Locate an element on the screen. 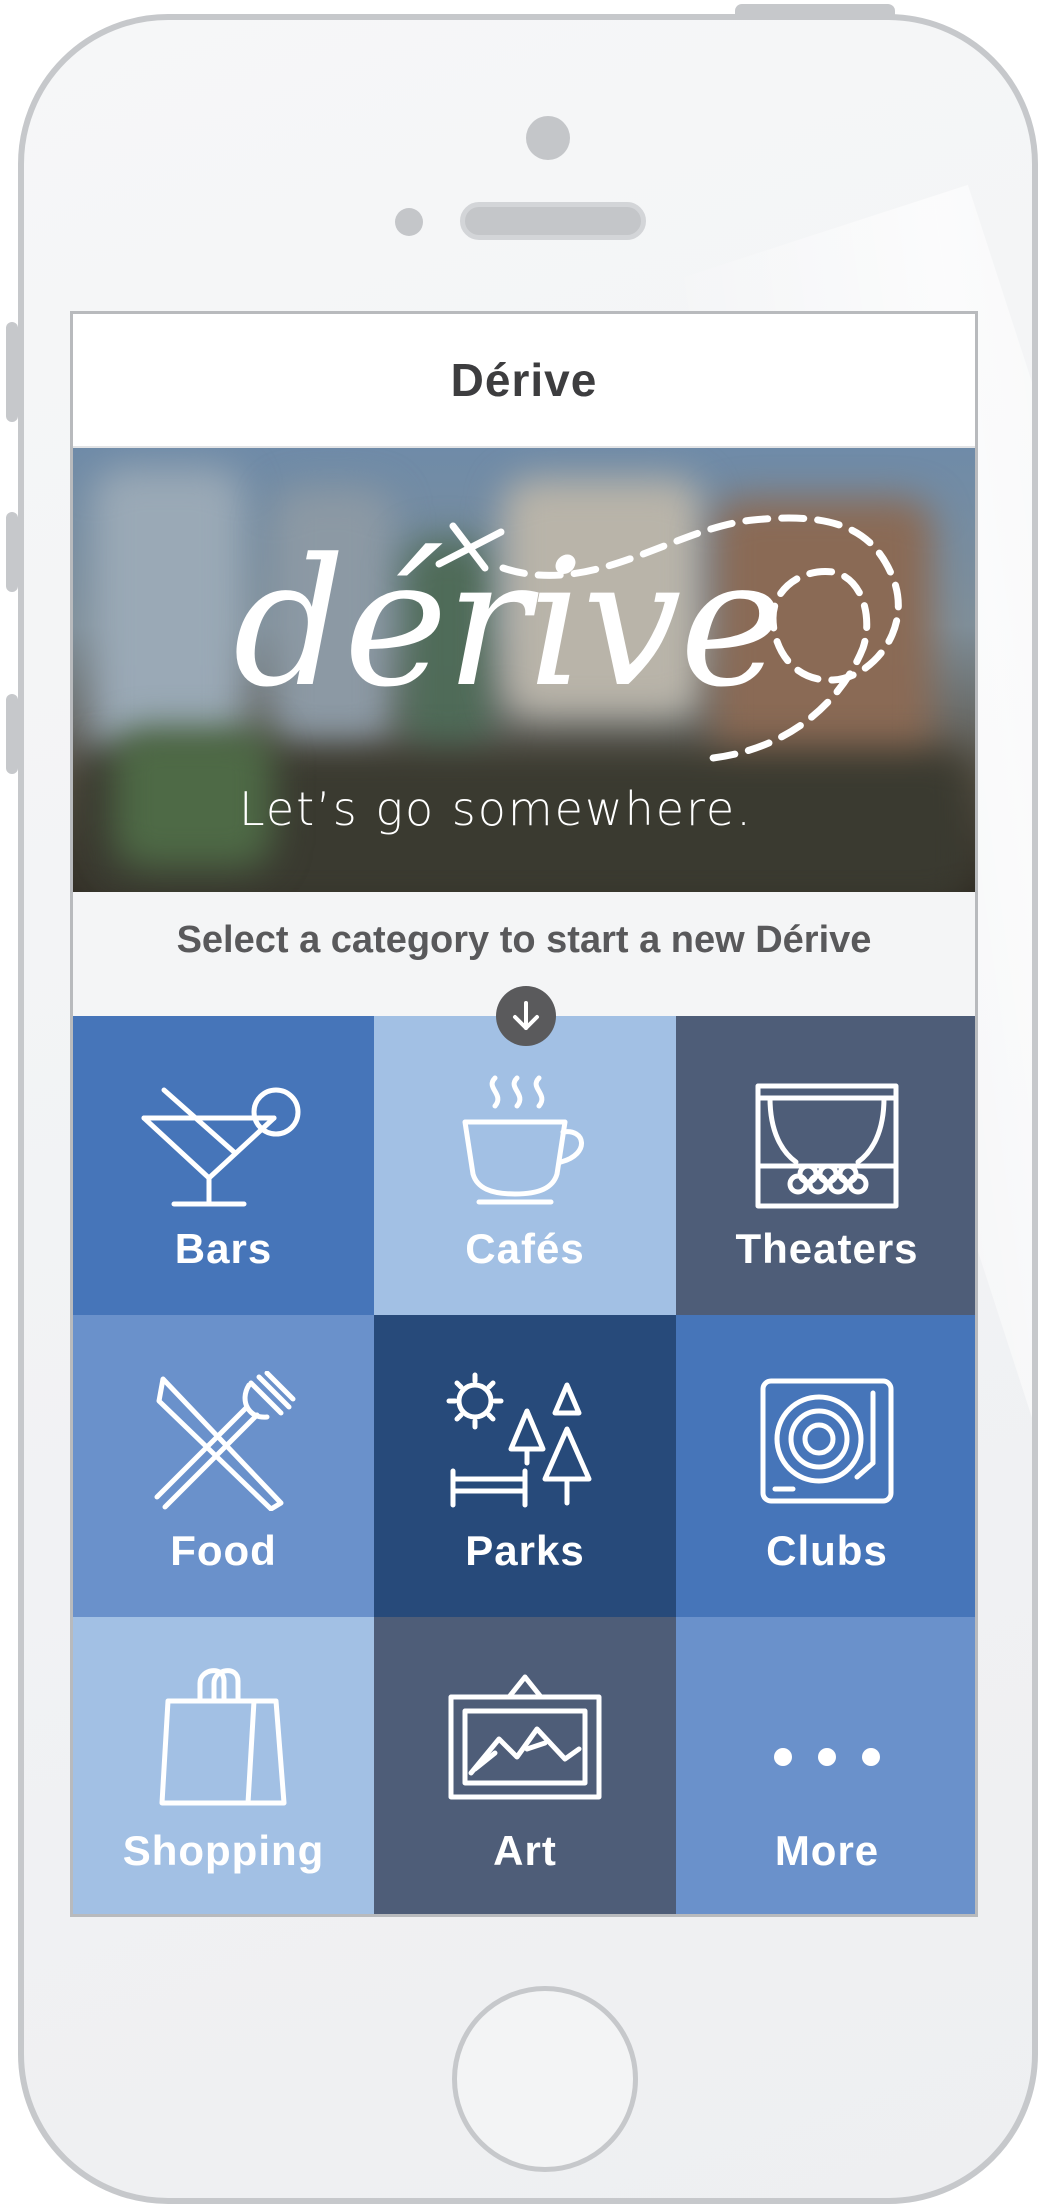 This screenshot has height=2212, width=1042. page-title: Dérive is located at coordinates (524, 380).